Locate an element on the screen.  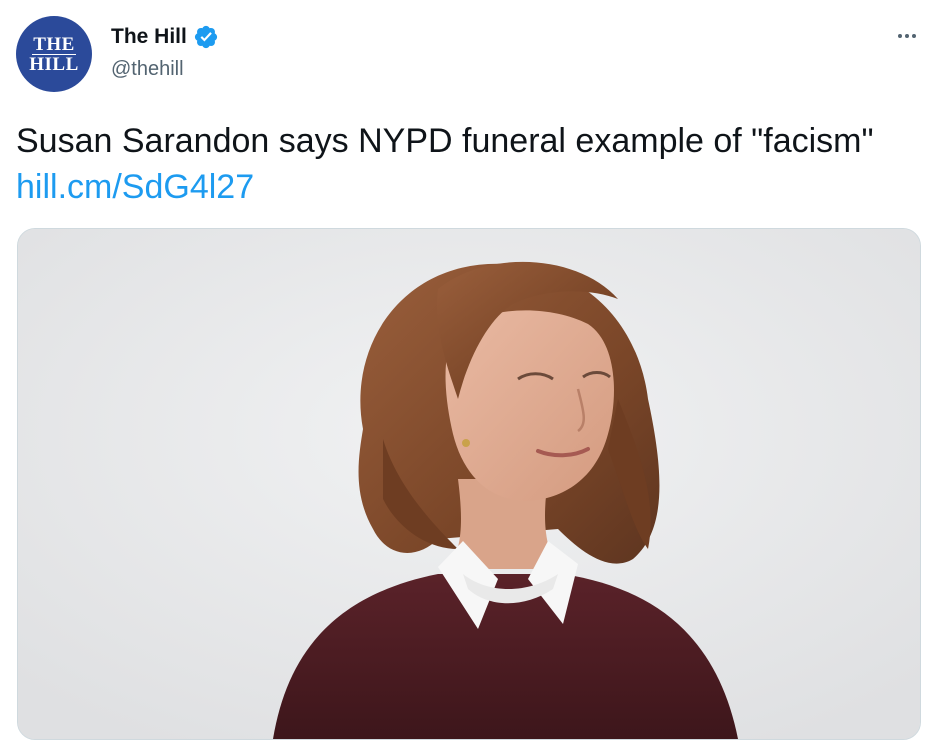
avatar: THE HILL is located at coordinates (54, 54).